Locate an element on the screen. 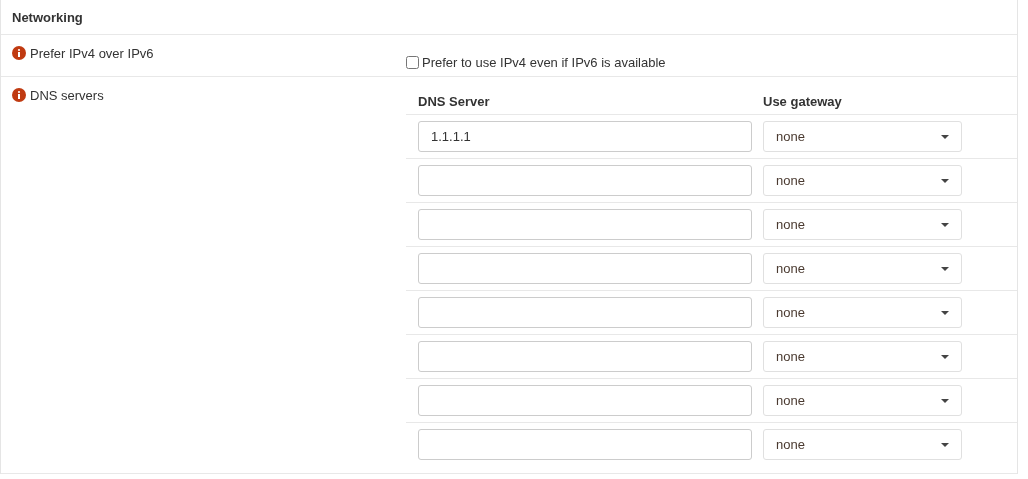 The width and height of the screenshot is (1028, 479). column-header: Use gateway is located at coordinates (802, 101).